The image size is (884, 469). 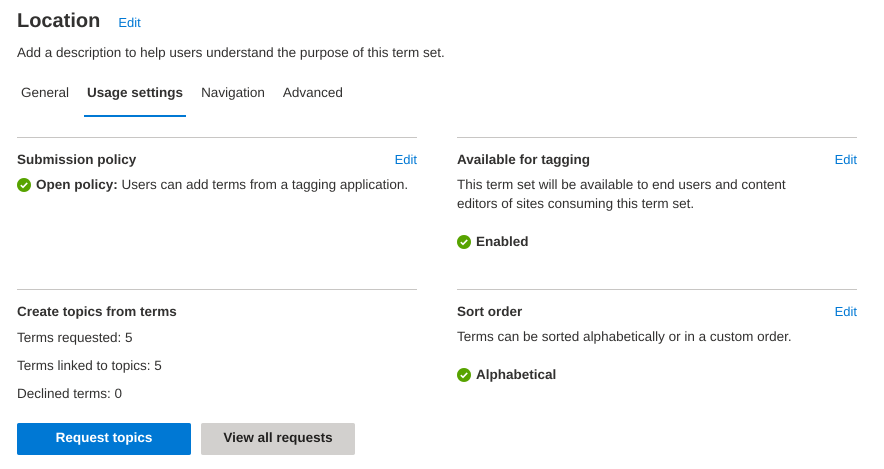 I want to click on view-requests-button: View all requests, so click(x=278, y=438).